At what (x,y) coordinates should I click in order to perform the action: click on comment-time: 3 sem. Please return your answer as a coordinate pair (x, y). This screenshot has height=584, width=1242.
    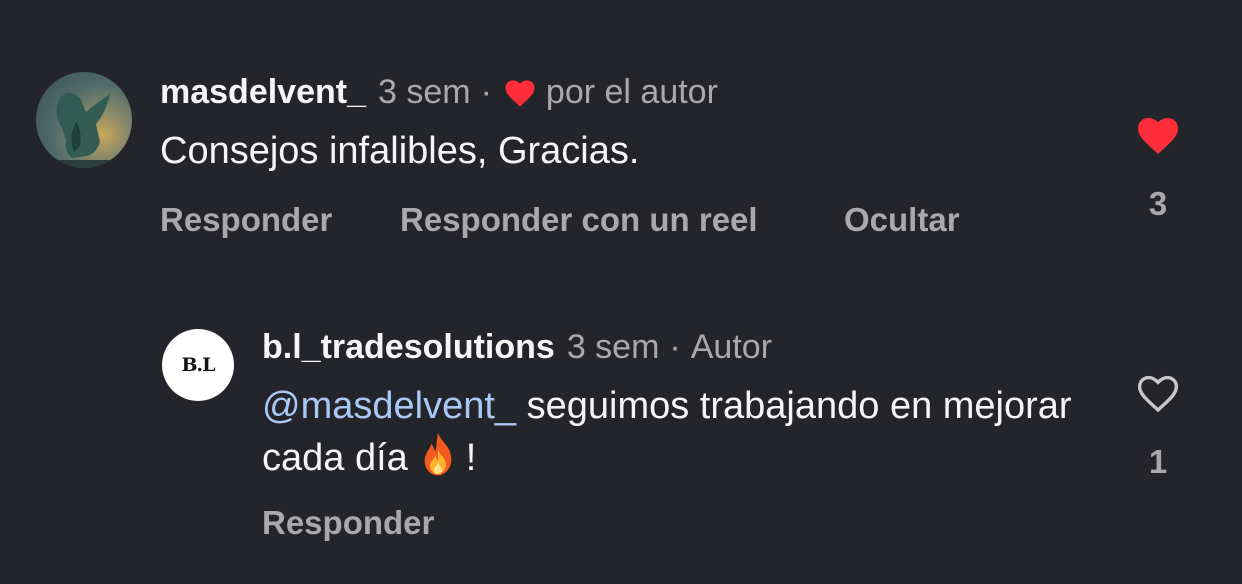
    Looking at the image, I should click on (424, 92).